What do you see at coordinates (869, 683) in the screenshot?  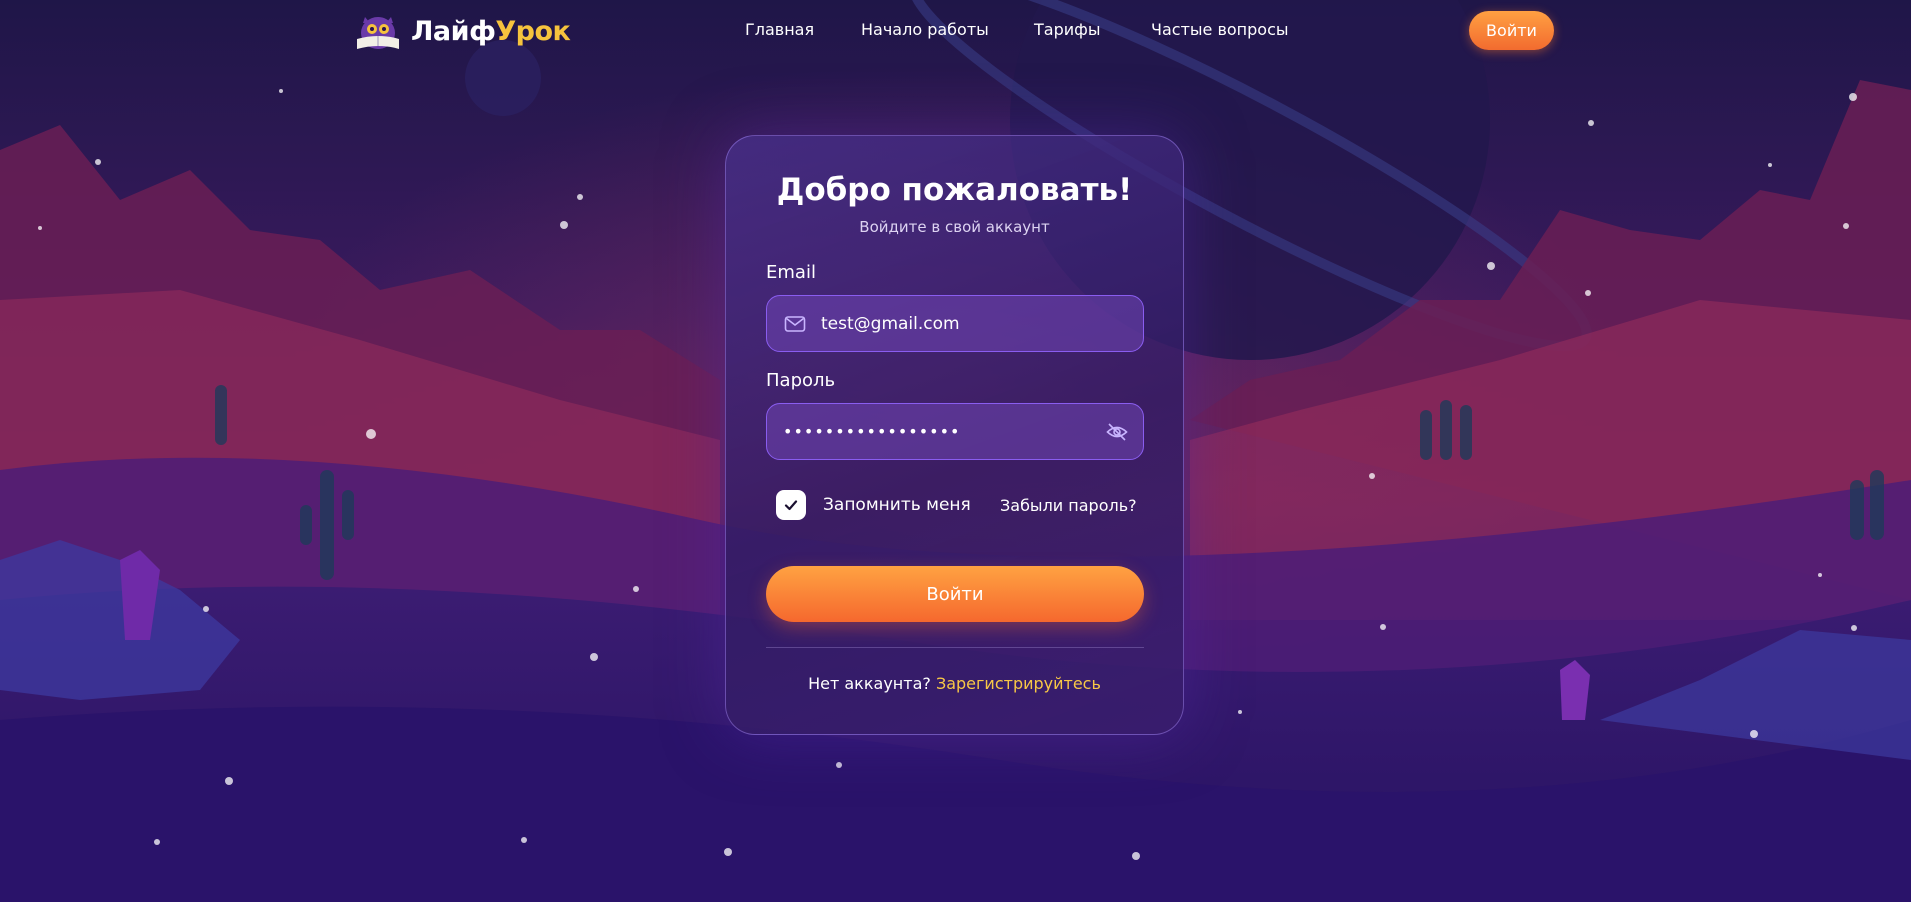 I see `no-account-text: Нет аккаунта?` at bounding box center [869, 683].